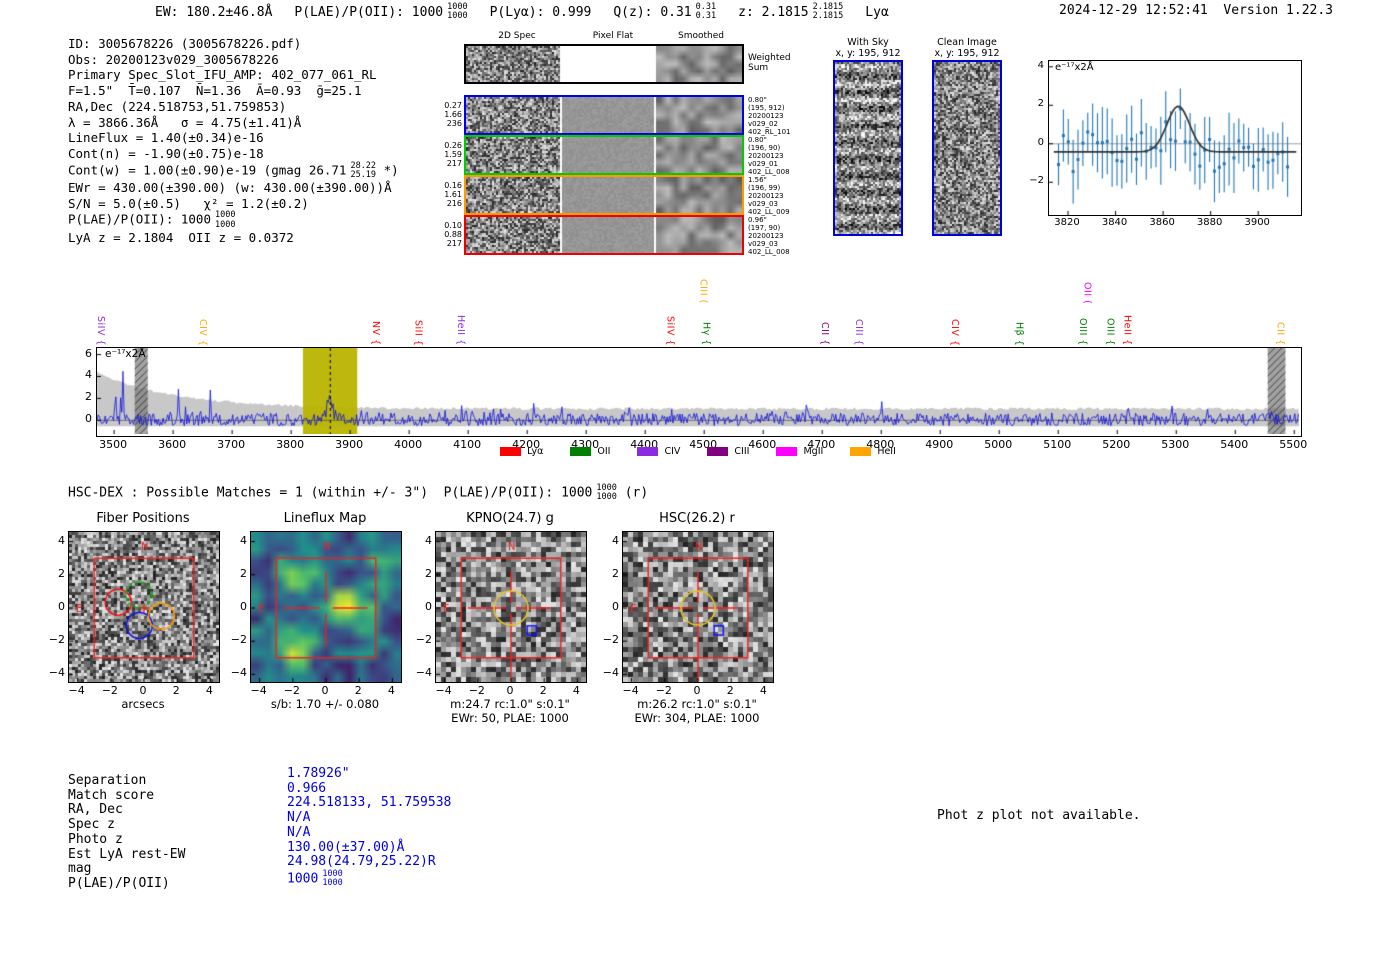 Image resolution: width=1400 pixels, height=953 pixels. What do you see at coordinates (1087, 292) in the screenshot?
I see `emission-line-label-oii: OII (` at bounding box center [1087, 292].